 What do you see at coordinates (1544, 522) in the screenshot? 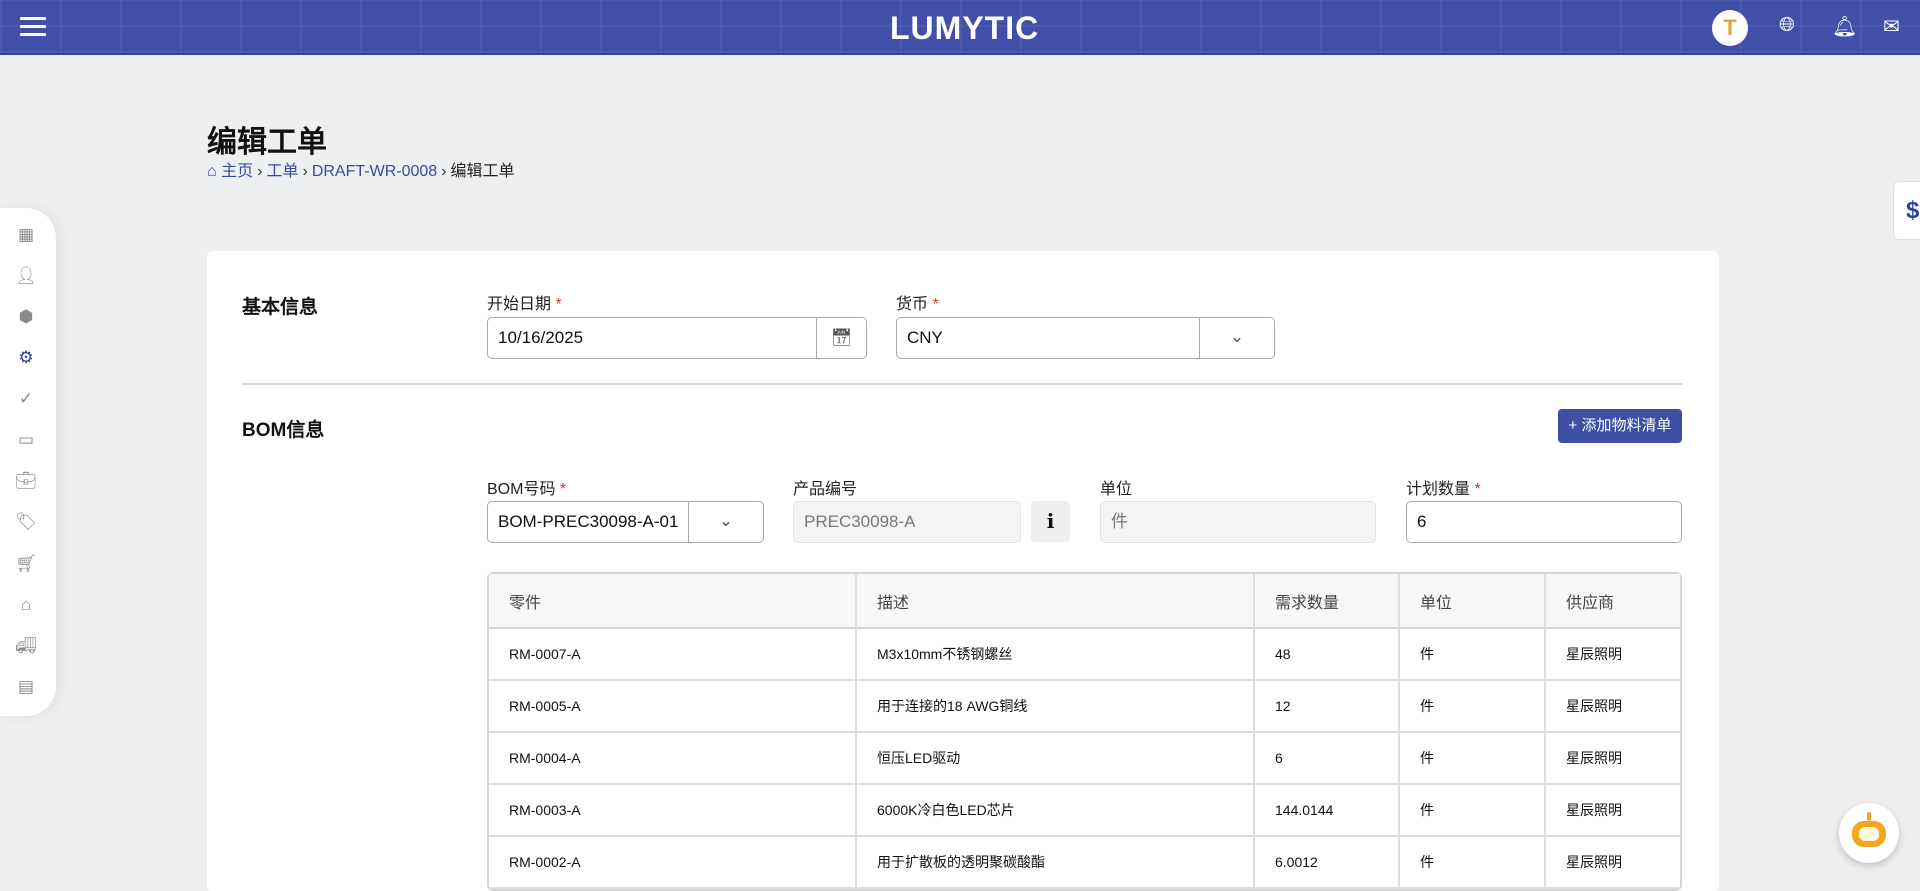
I see `planned-qty-input: 6` at bounding box center [1544, 522].